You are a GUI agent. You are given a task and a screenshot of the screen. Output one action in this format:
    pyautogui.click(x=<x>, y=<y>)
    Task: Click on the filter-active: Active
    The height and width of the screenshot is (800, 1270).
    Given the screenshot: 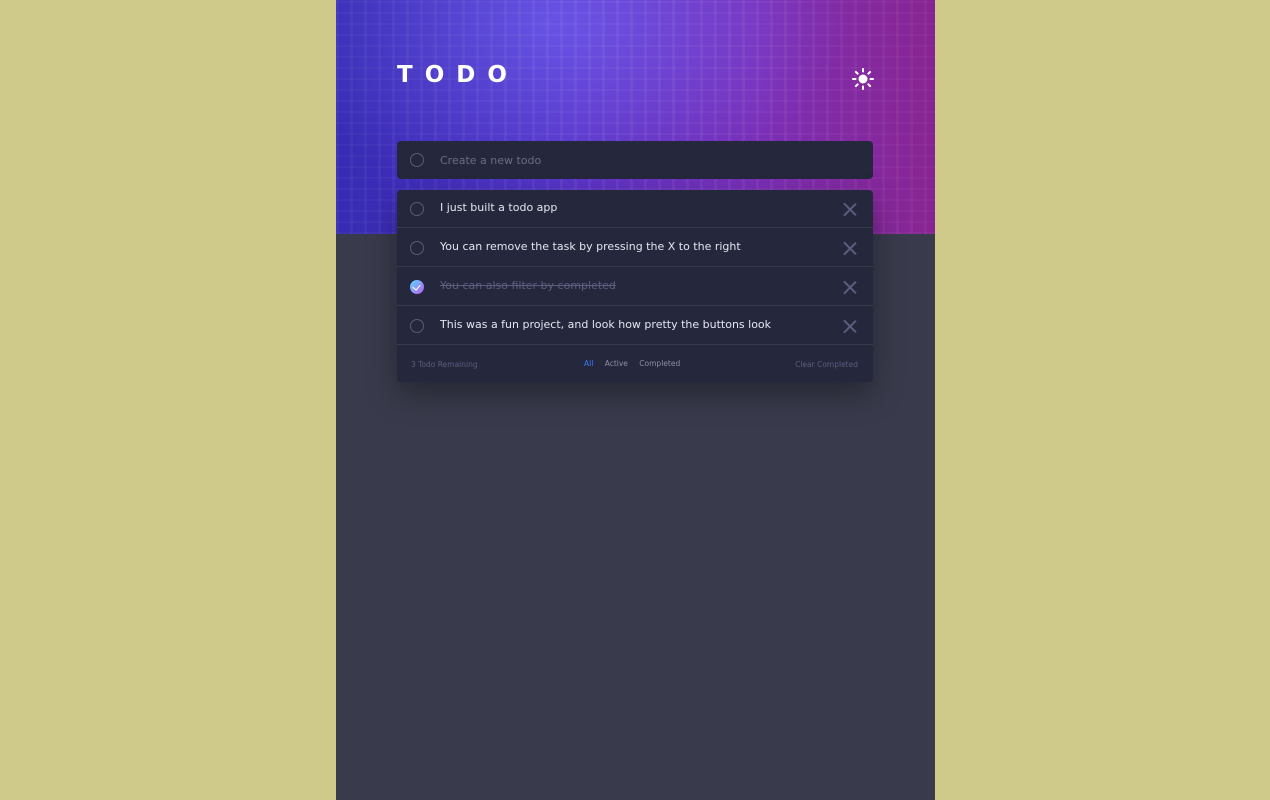 What is the action you would take?
    pyautogui.click(x=616, y=363)
    